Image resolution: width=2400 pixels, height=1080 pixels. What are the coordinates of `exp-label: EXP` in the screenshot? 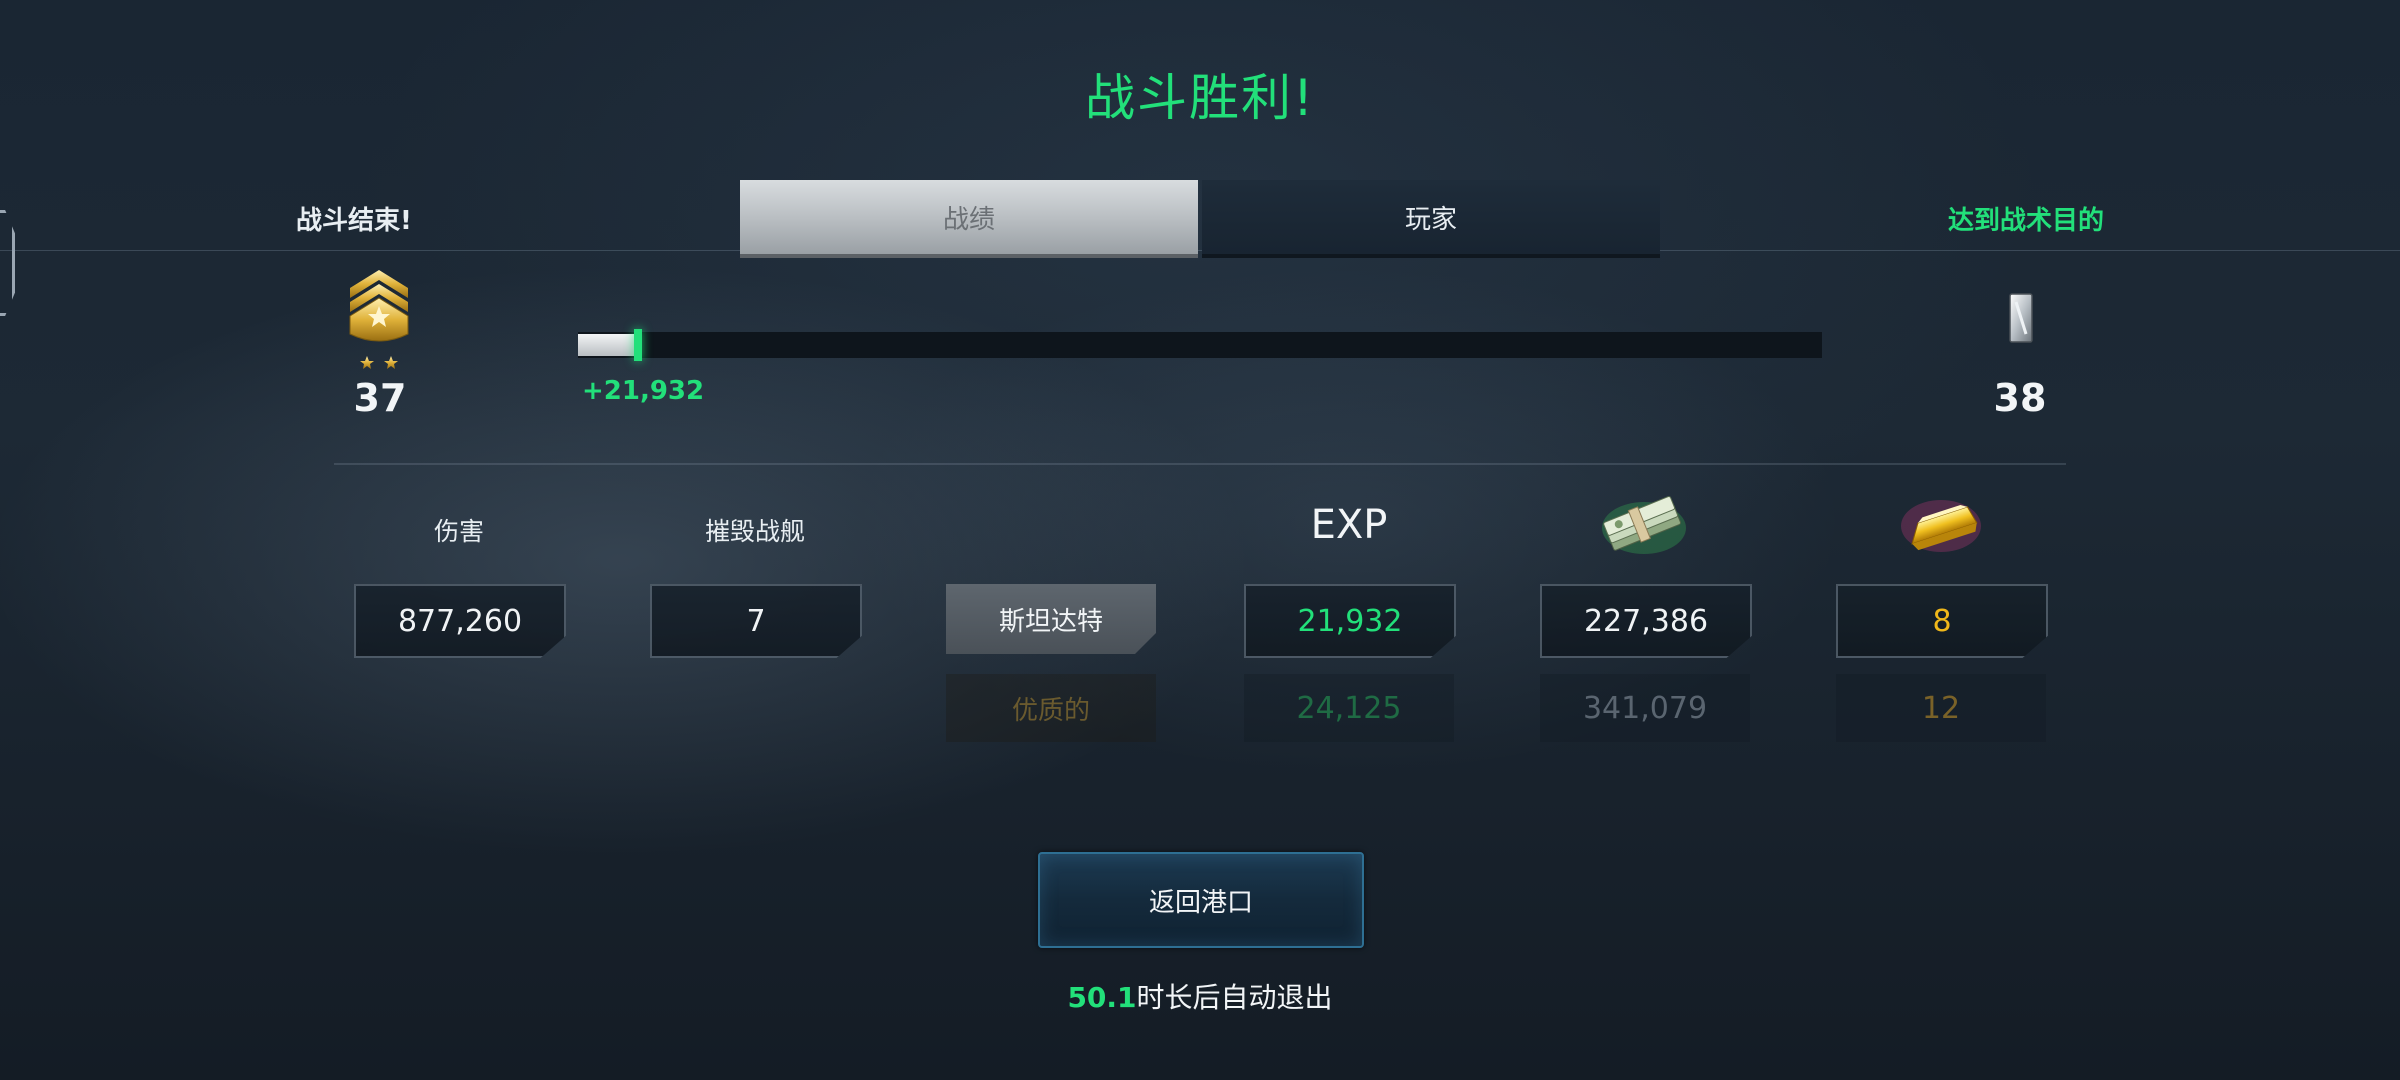 It's located at (1349, 525).